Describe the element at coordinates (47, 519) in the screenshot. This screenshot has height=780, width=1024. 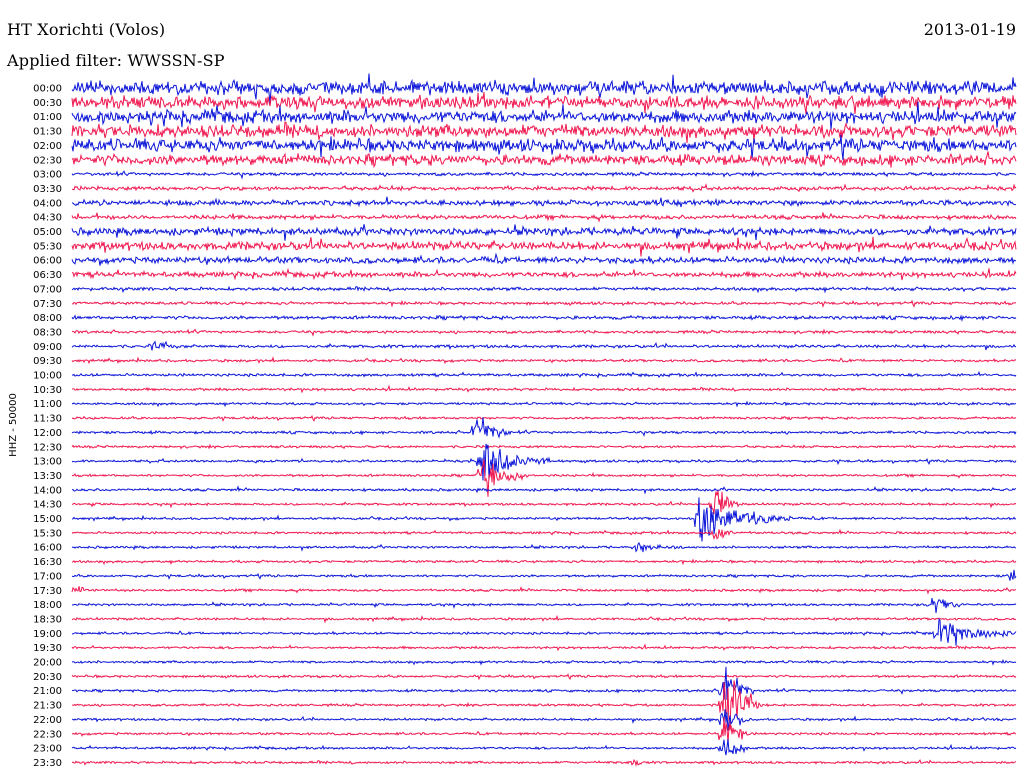
I see `time-label: 15:00` at that location.